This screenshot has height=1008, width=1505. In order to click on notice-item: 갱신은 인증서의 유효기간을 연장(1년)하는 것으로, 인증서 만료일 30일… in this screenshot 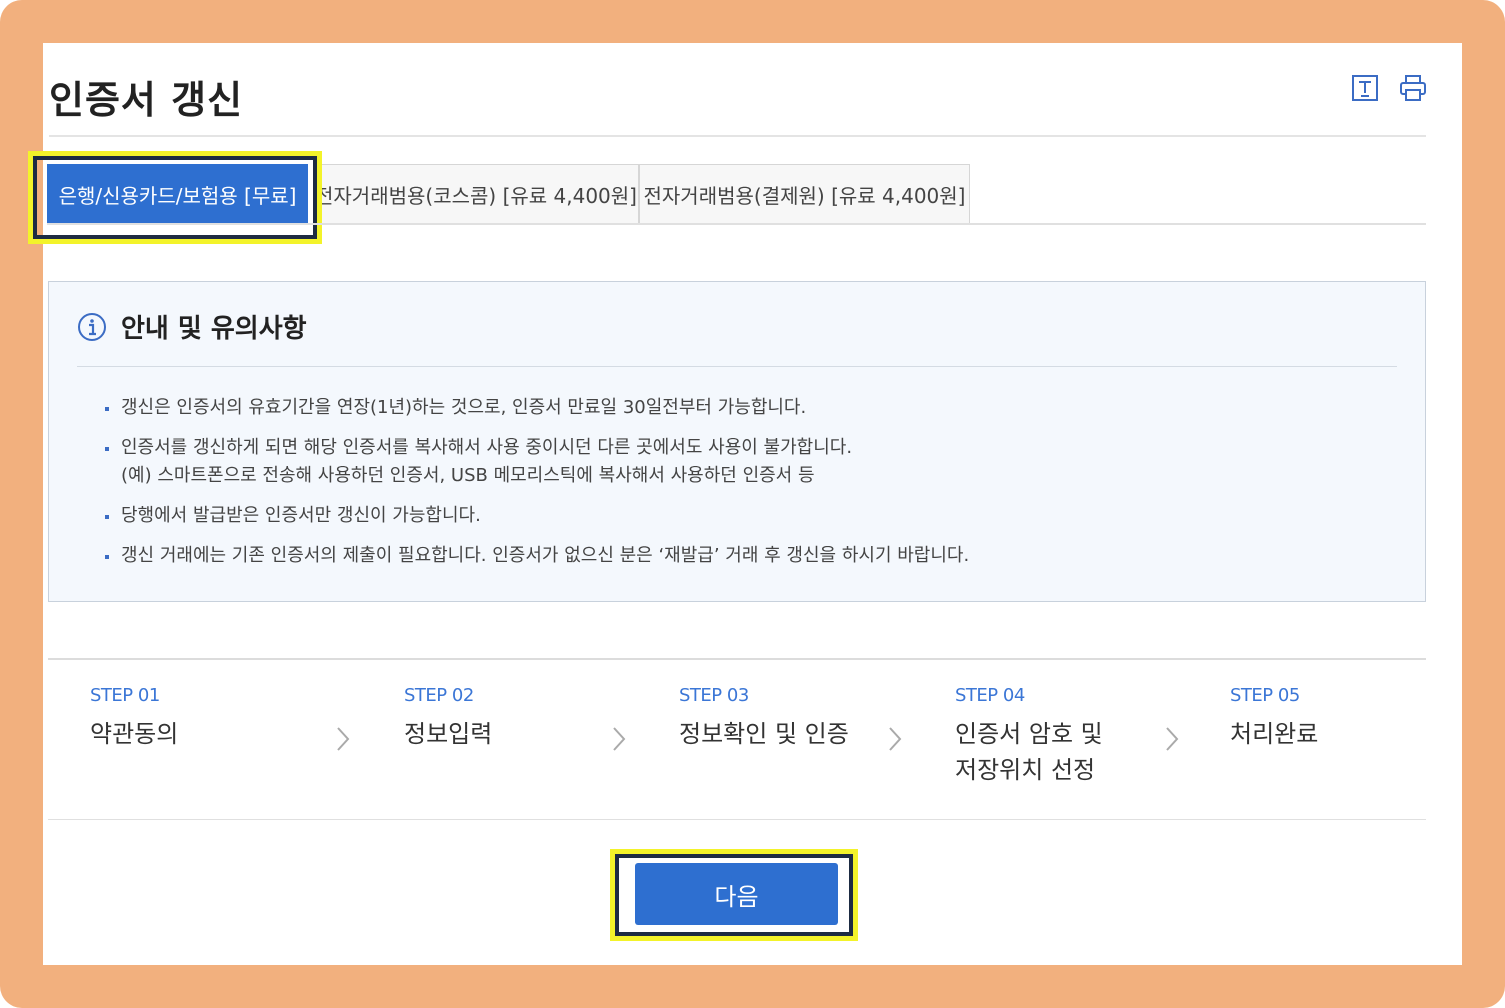, I will do `click(745, 408)`.